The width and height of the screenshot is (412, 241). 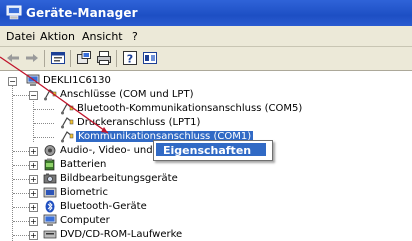 I want to click on device-manager-icon, so click(x=14, y=12).